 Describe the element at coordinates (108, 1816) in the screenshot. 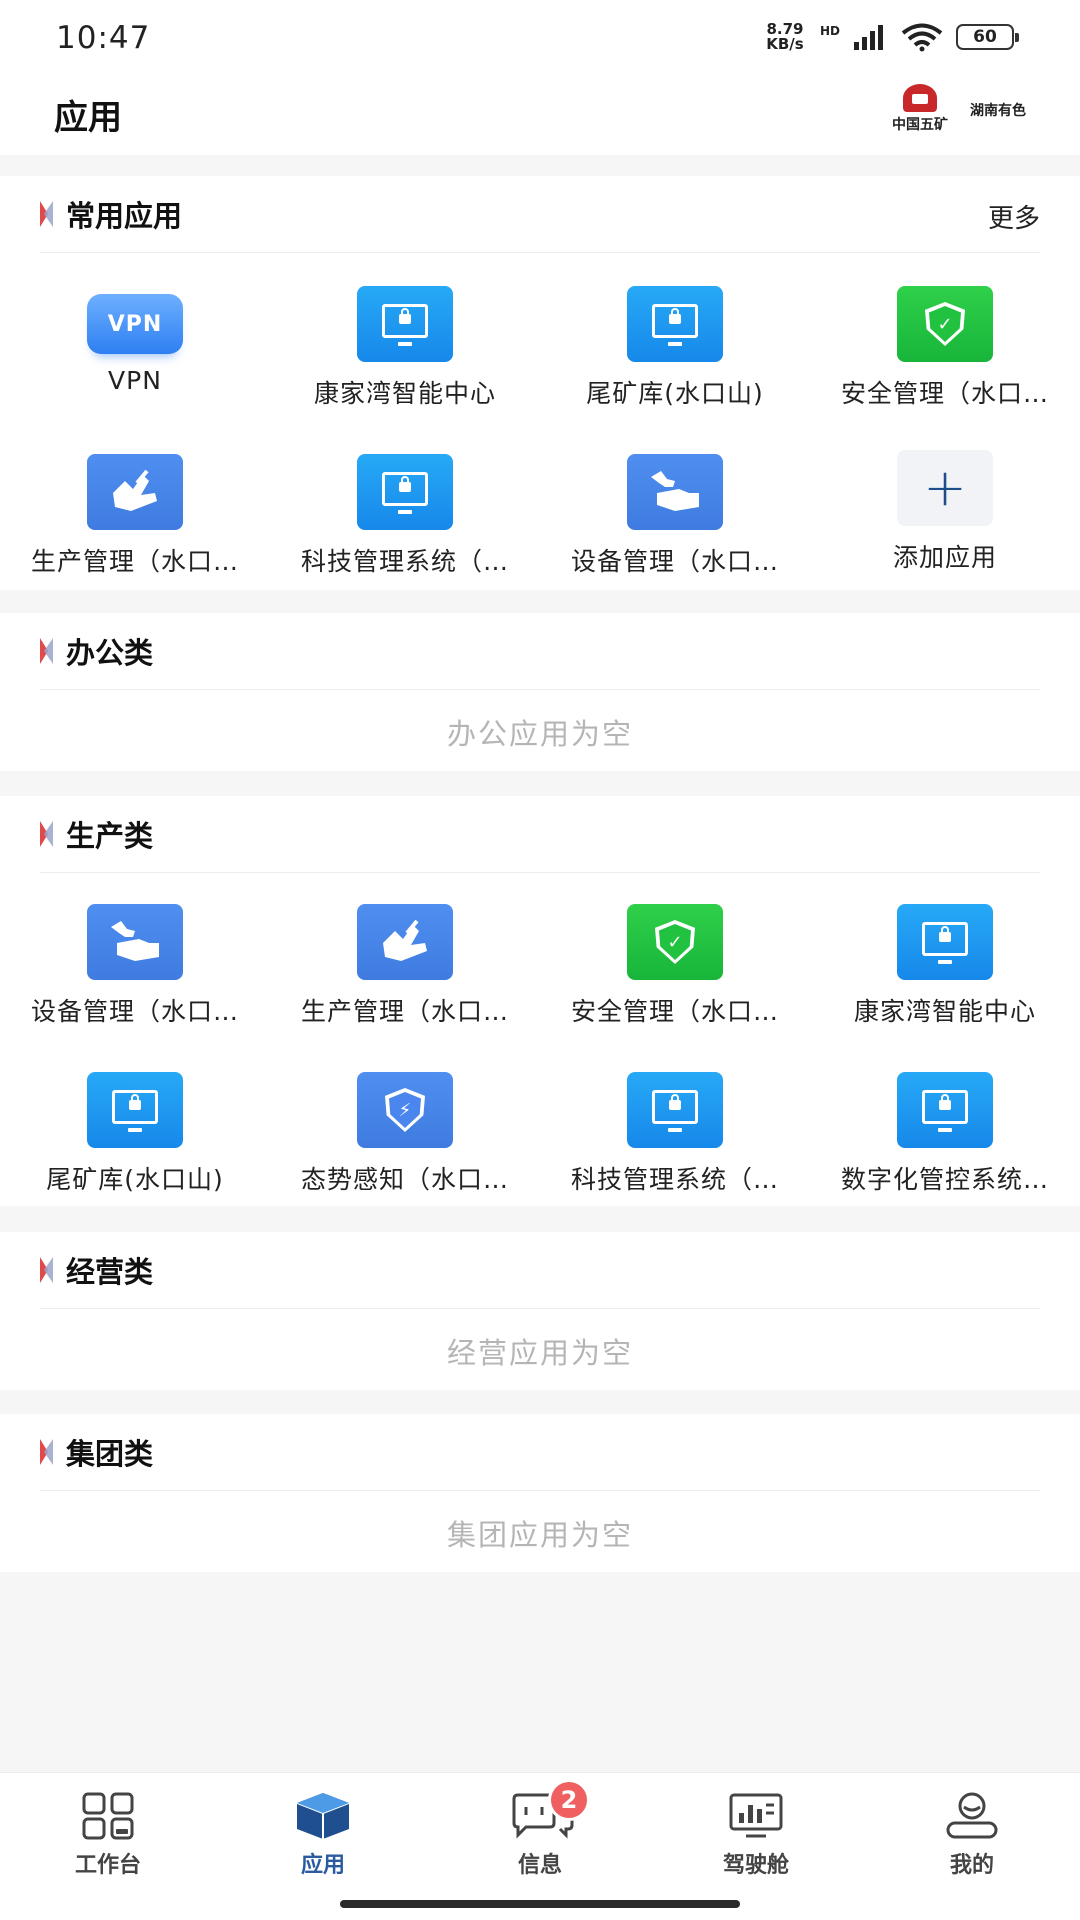

I see `workbench-icon` at that location.